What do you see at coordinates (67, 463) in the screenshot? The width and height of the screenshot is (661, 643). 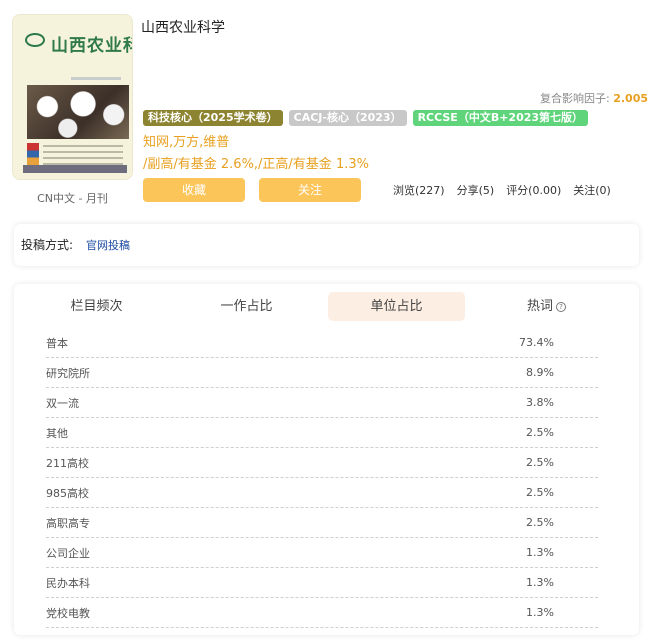 I see `row-name: 211高校` at bounding box center [67, 463].